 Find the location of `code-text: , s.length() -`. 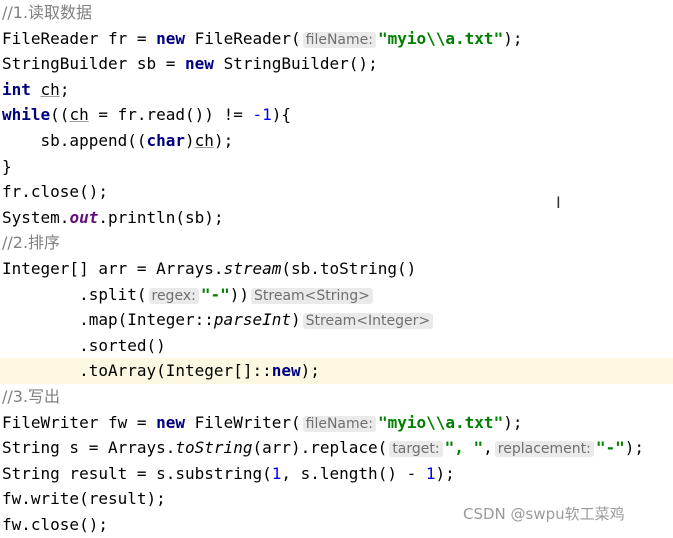

code-text: , s.length() - is located at coordinates (353, 473).